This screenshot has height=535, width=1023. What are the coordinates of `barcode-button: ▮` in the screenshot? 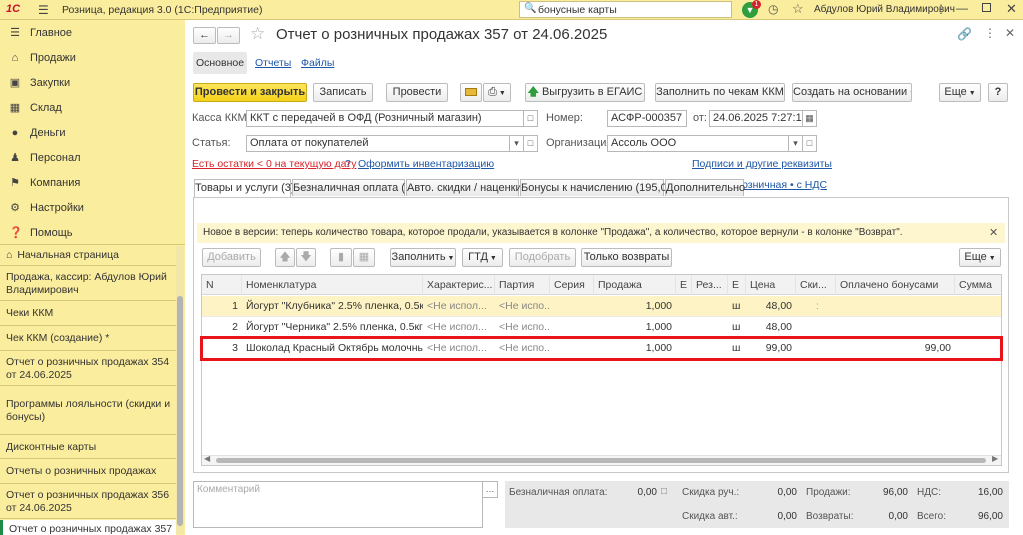 It's located at (341, 257).